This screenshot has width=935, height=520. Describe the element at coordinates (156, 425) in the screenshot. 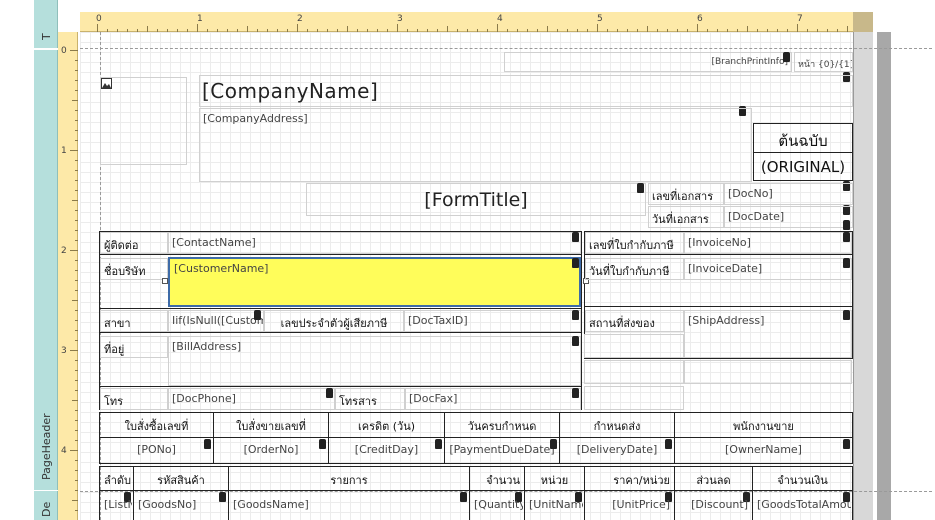

I see `order-header-po: ใบสั่งซื้อเลขที่` at that location.